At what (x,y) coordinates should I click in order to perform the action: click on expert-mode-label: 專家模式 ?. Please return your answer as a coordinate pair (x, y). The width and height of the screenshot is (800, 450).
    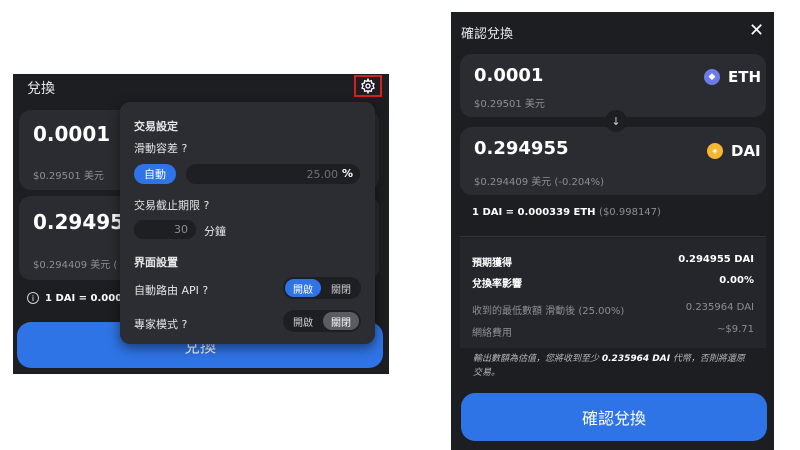
    Looking at the image, I should click on (161, 324).